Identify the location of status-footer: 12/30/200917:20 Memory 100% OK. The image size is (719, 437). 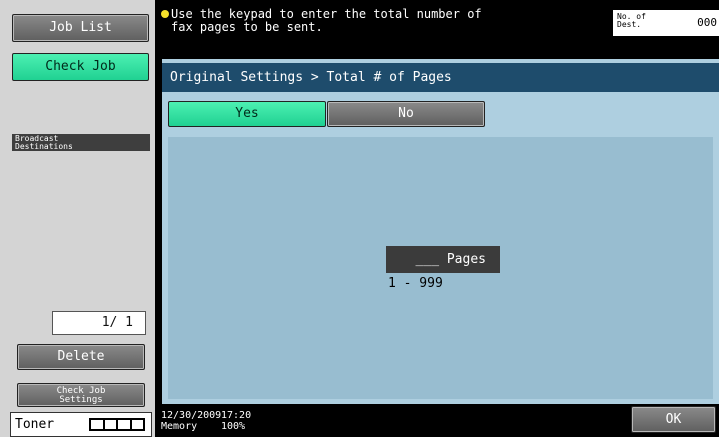
(437, 420).